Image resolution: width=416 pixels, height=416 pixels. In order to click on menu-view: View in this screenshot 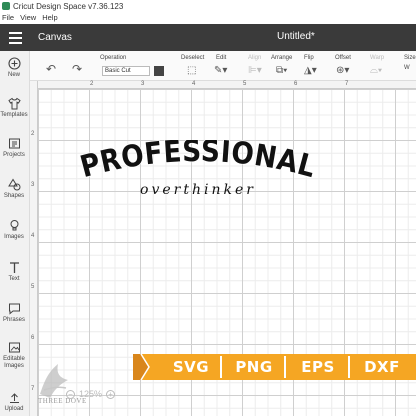, I will do `click(28, 17)`.